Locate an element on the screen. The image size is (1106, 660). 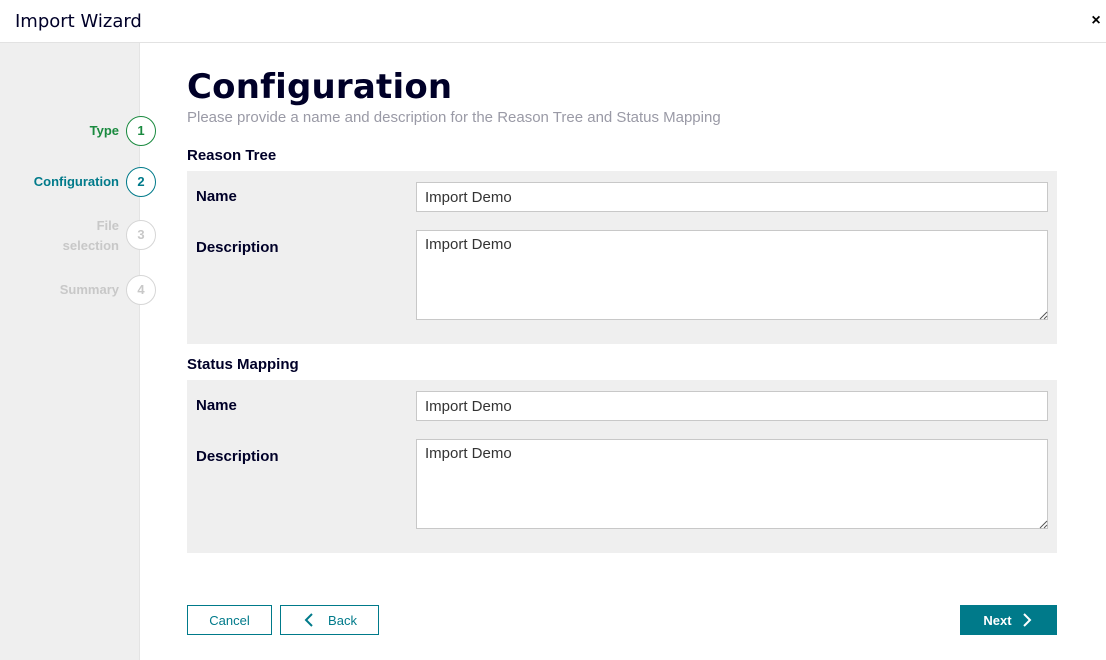
next-button-label: Next is located at coordinates (997, 620).